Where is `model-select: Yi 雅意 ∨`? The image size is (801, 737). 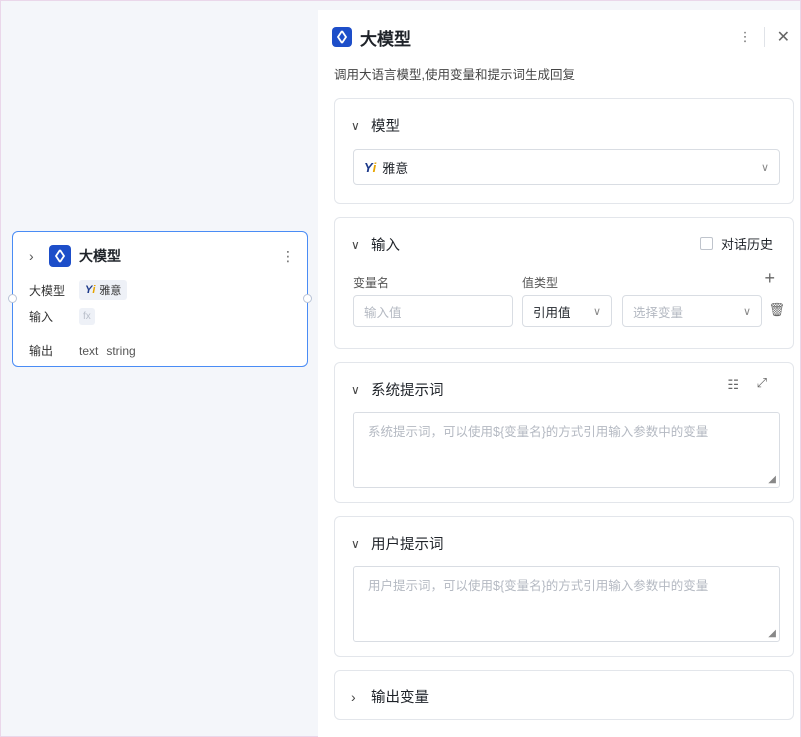
model-select: Yi 雅意 ∨ is located at coordinates (566, 167).